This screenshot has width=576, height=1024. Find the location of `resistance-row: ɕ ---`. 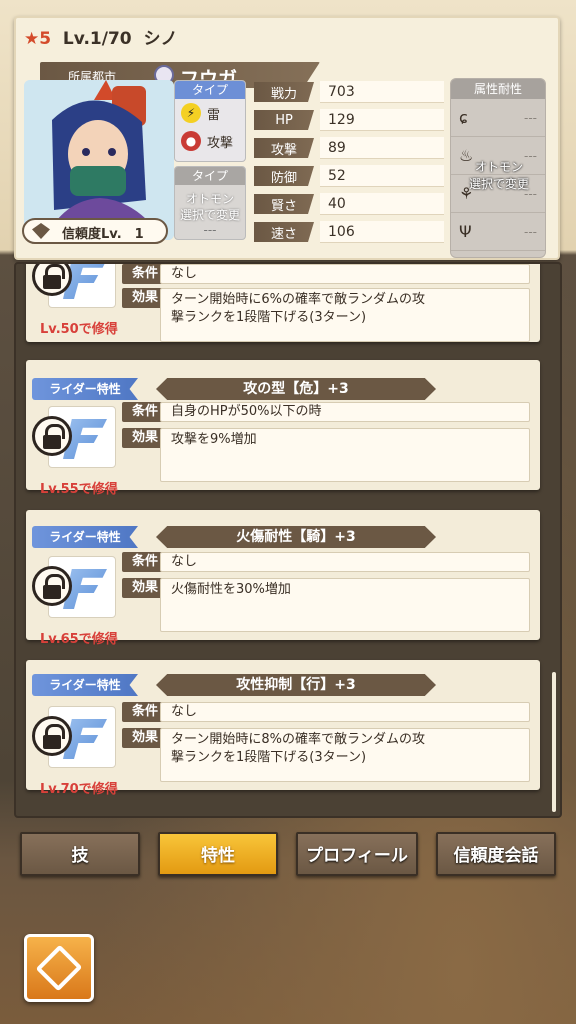

resistance-row: ɕ --- is located at coordinates (498, 118).